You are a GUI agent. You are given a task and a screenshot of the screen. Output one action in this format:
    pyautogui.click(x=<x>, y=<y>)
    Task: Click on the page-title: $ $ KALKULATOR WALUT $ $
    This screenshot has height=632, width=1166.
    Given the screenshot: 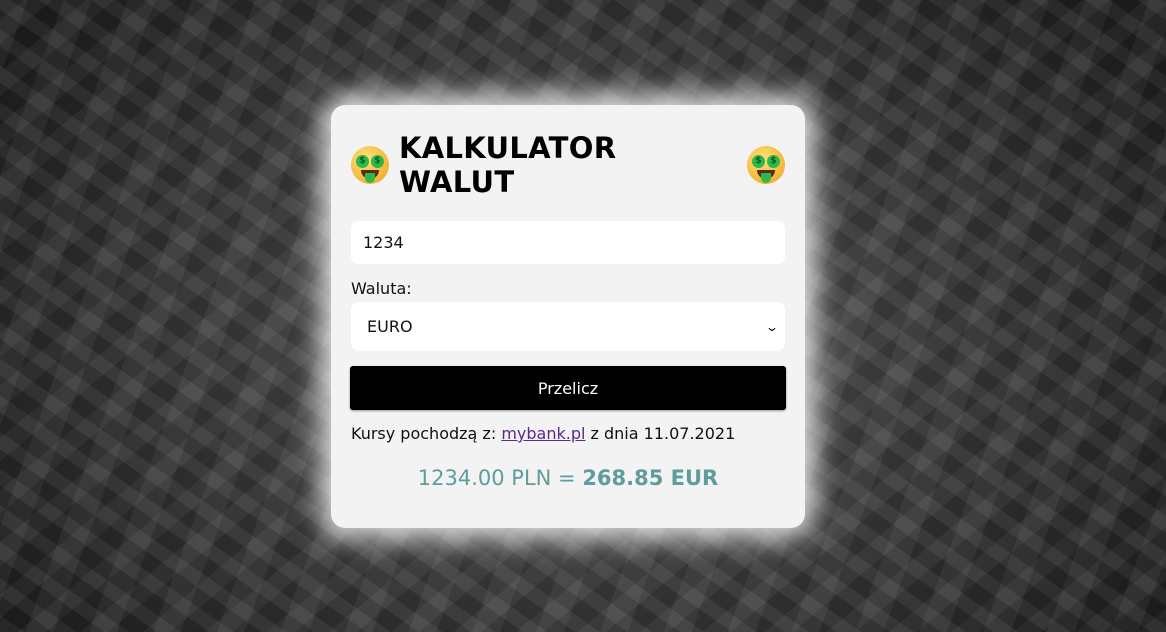 What is the action you would take?
    pyautogui.click(x=568, y=165)
    